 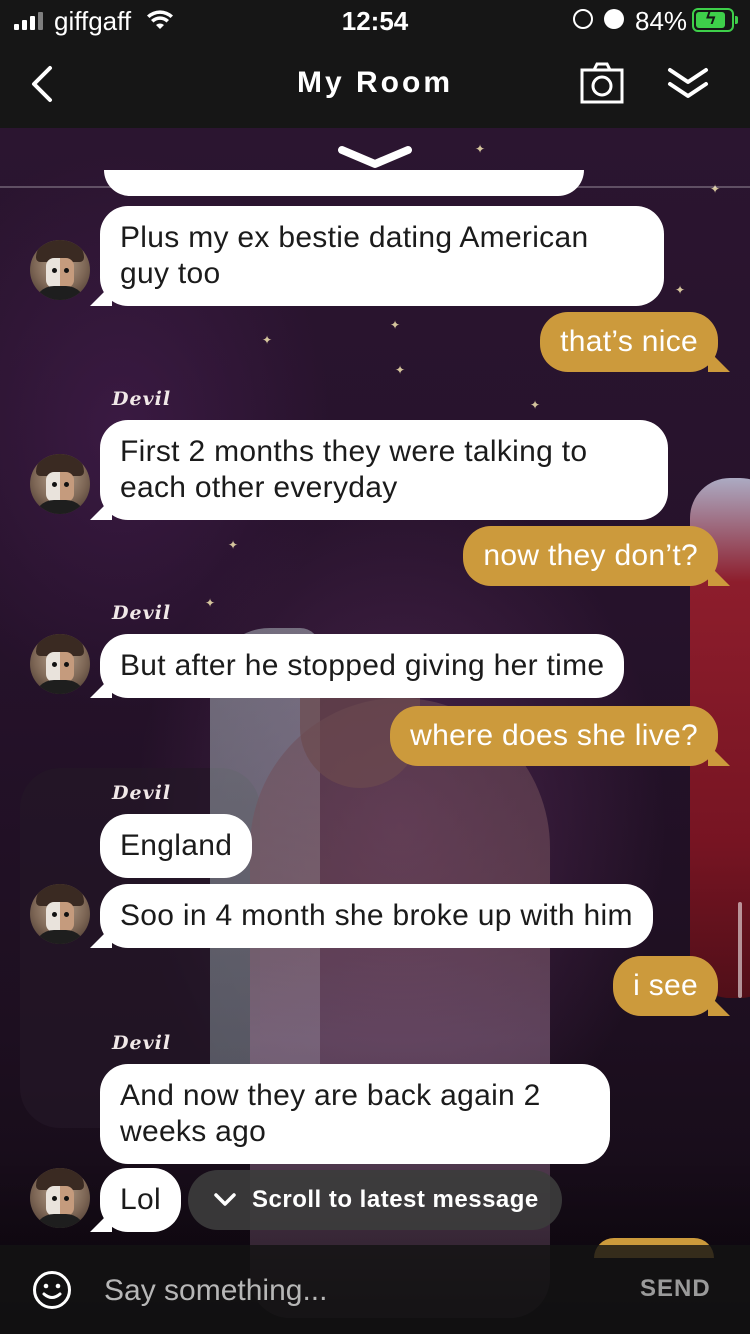 I want to click on message-bubble-incoming: England, so click(x=176, y=846).